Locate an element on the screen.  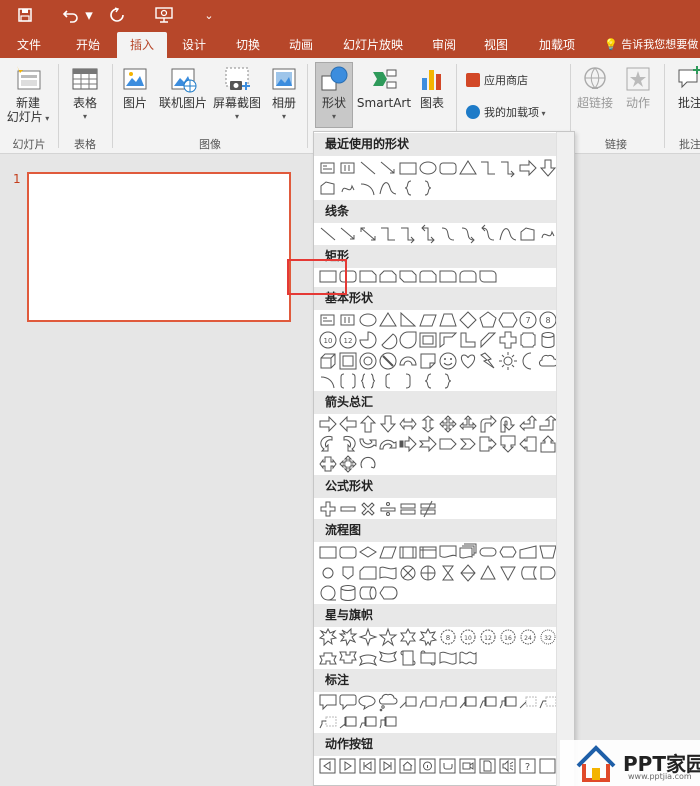
block-arc-shape-icon is located at coordinates (408, 361).